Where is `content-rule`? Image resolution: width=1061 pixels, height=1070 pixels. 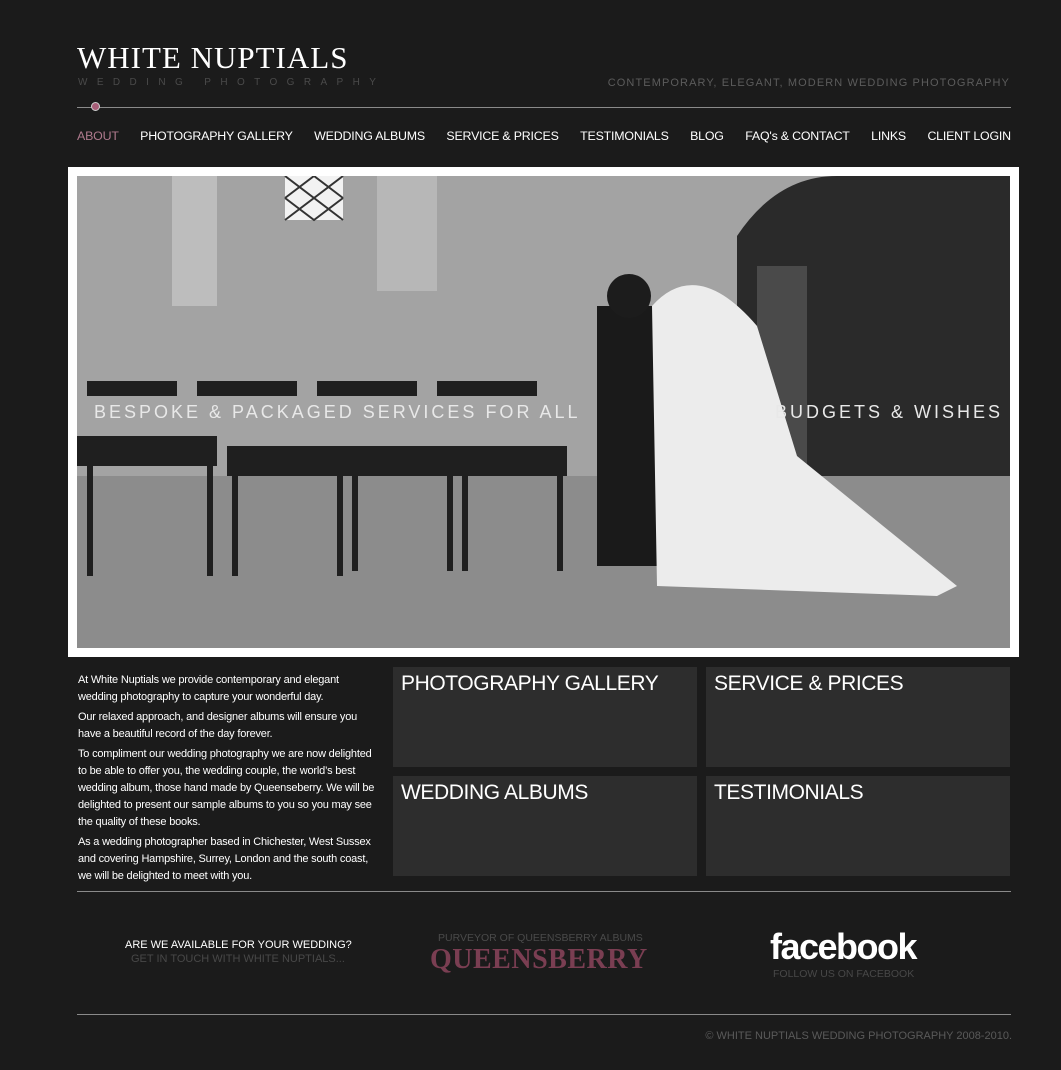 content-rule is located at coordinates (544, 891).